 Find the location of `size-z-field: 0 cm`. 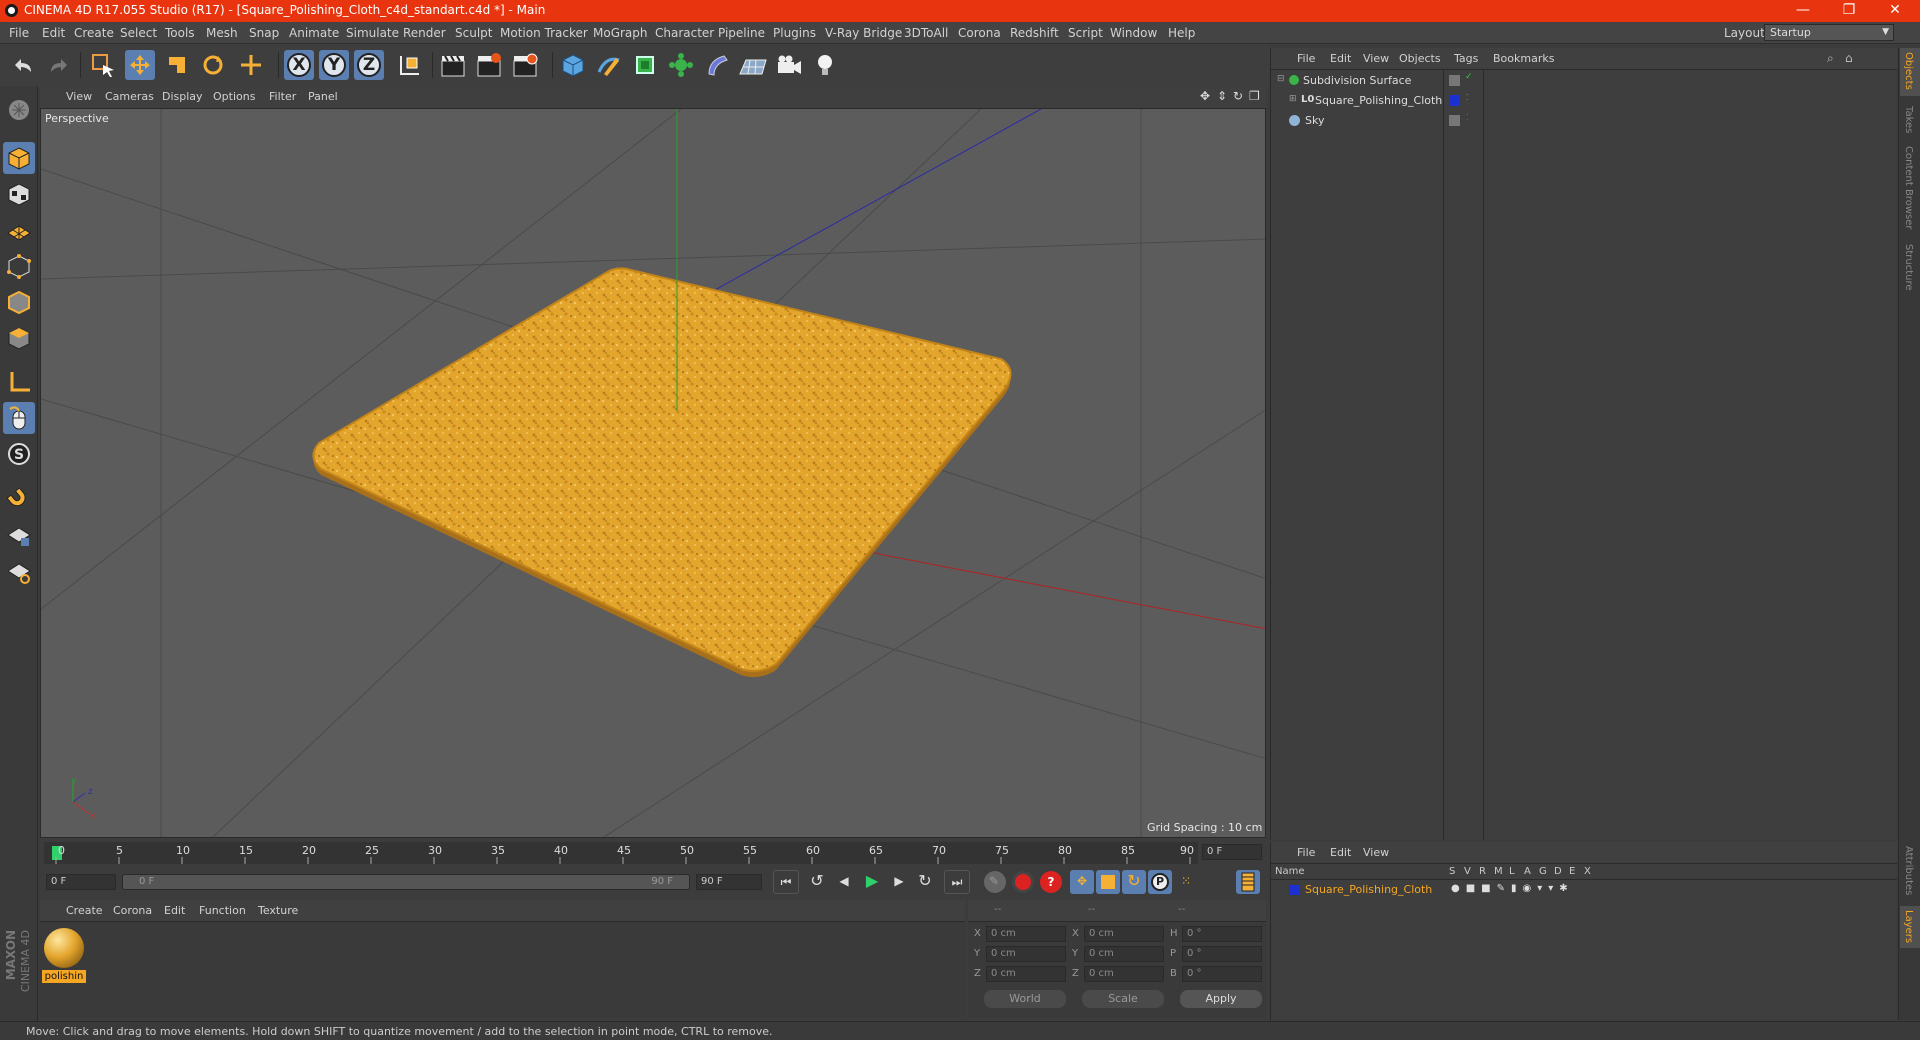

size-z-field: 0 cm is located at coordinates (1124, 974).